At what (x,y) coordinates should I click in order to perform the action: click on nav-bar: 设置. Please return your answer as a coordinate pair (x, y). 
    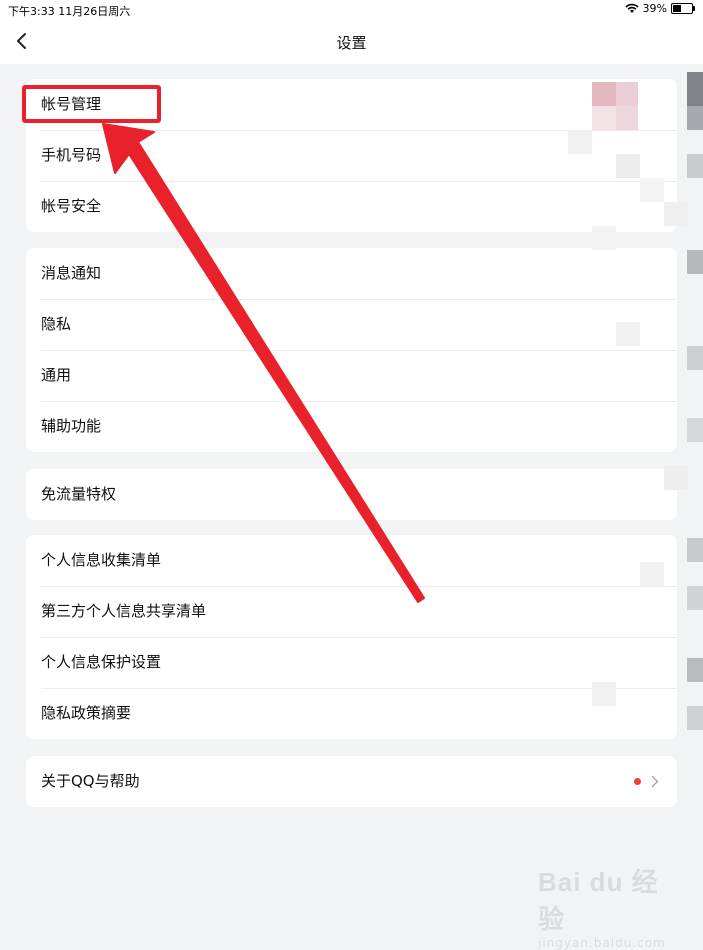
    Looking at the image, I should click on (351, 42).